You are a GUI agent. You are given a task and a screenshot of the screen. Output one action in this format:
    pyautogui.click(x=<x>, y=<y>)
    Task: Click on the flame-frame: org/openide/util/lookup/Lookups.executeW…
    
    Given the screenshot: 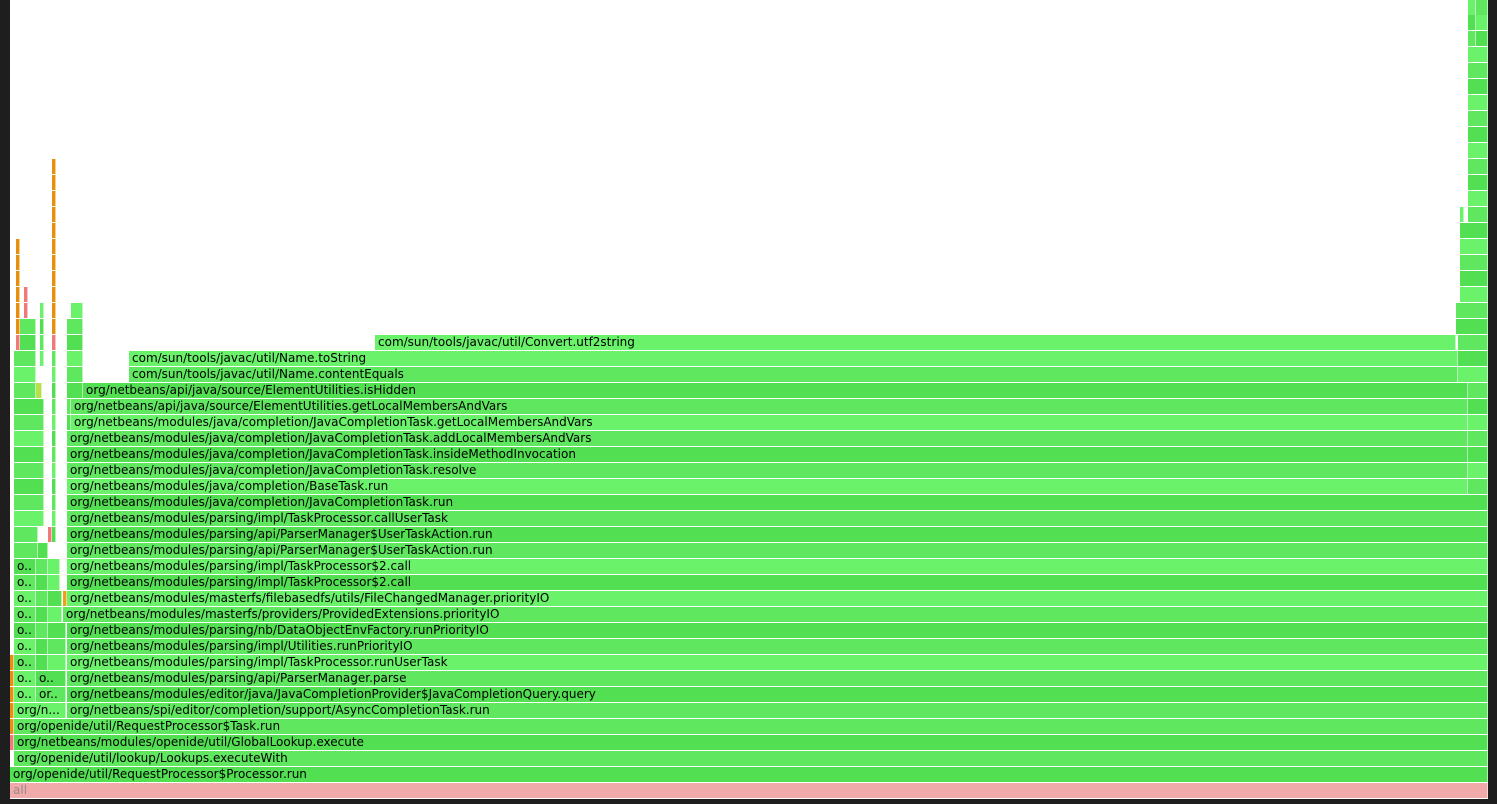 What is the action you would take?
    pyautogui.click(x=751, y=758)
    